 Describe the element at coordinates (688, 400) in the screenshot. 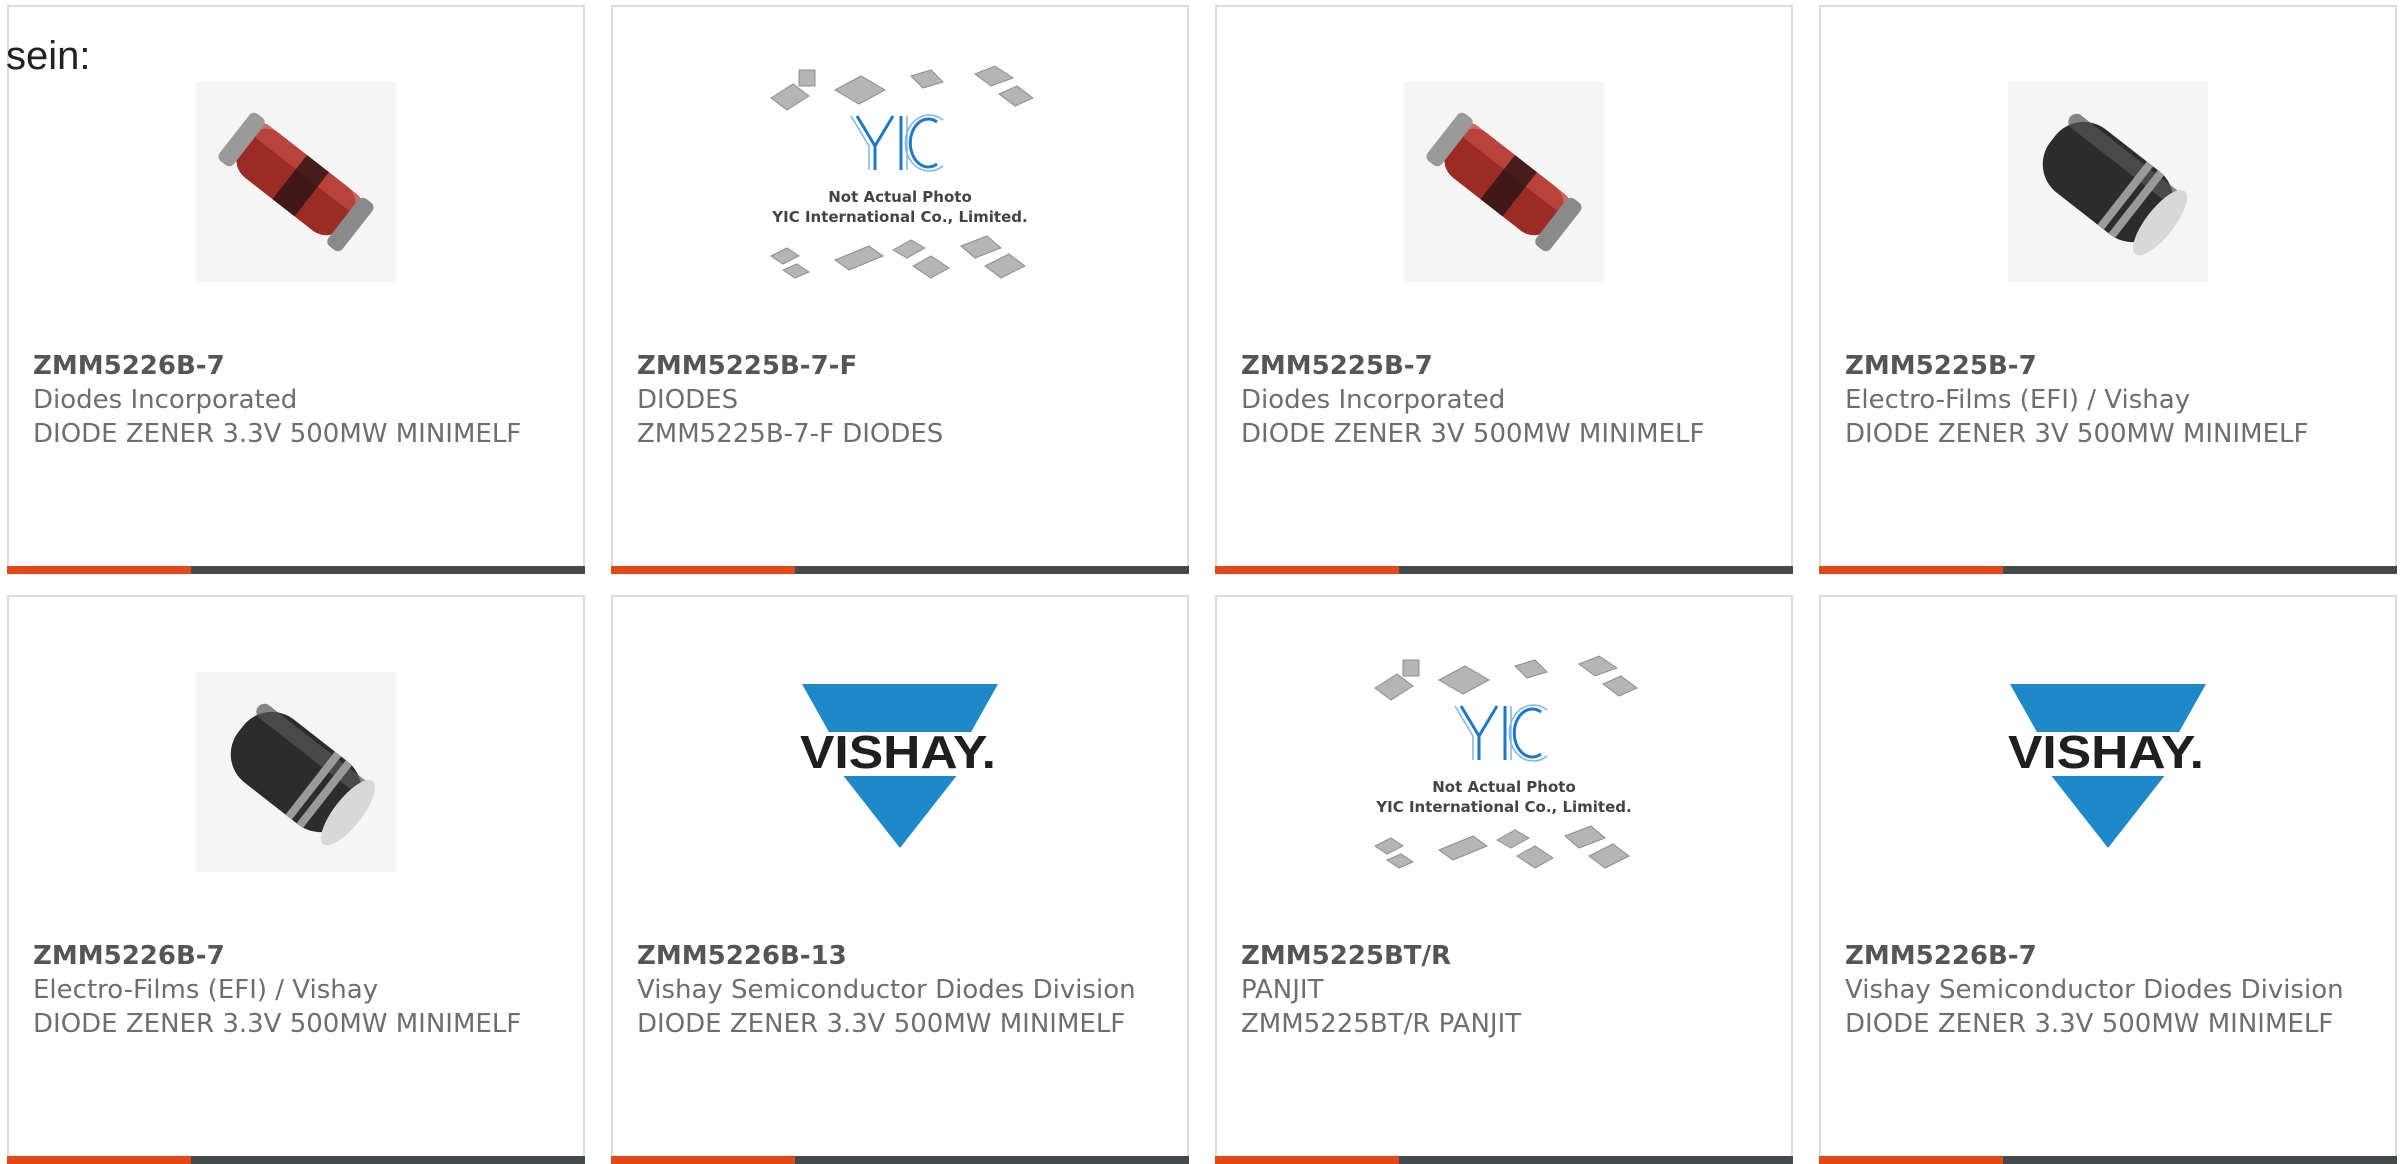

I see `manufacturer: DIODES` at that location.